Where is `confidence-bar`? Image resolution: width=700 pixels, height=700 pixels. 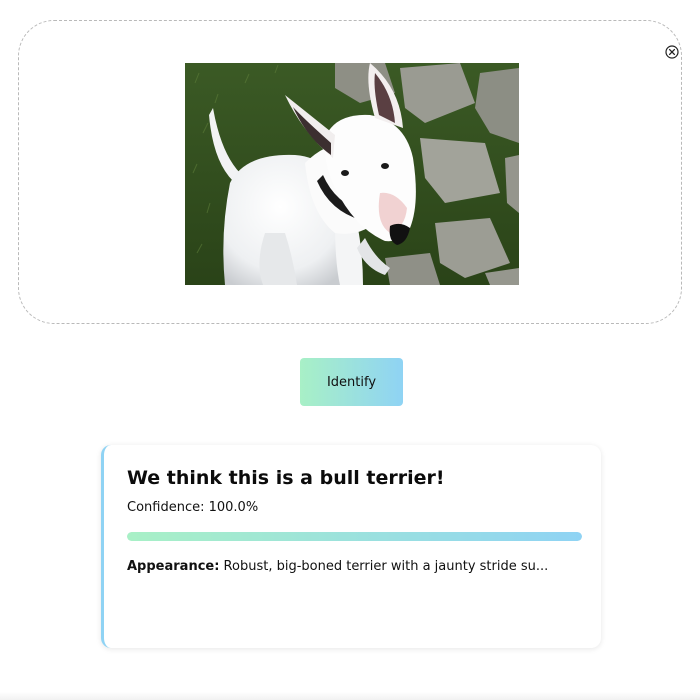 confidence-bar is located at coordinates (354, 536).